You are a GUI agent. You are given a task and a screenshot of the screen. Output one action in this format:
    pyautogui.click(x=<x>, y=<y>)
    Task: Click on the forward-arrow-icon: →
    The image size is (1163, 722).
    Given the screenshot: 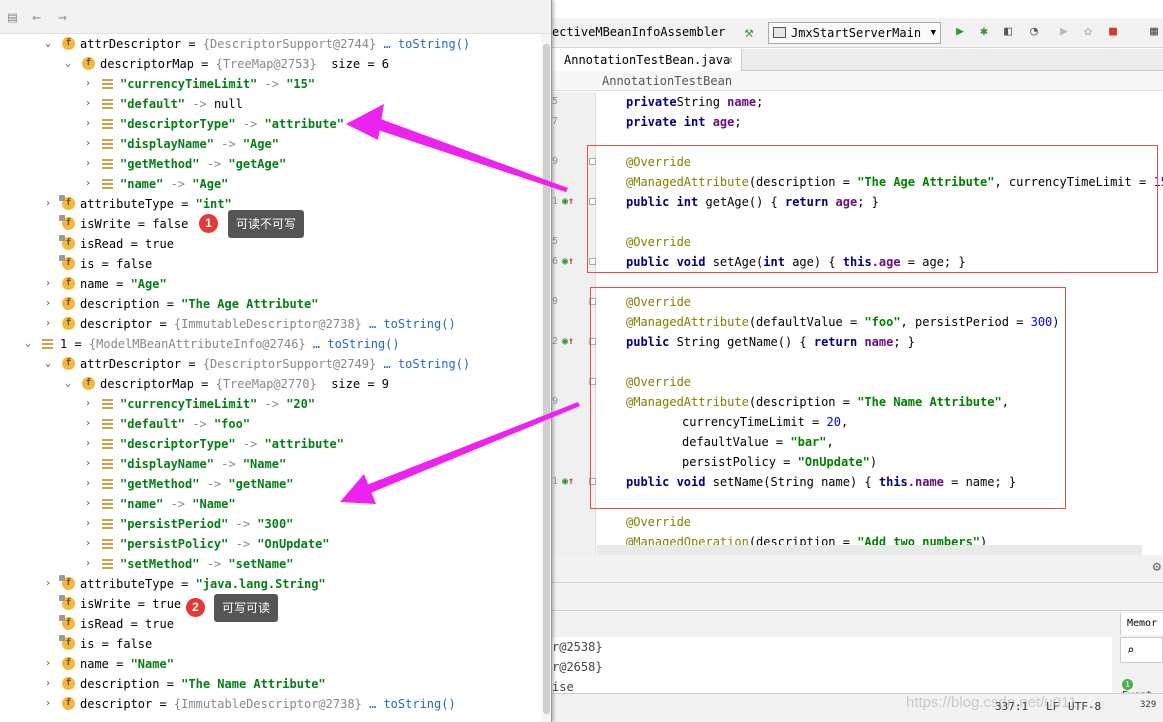 What is the action you would take?
    pyautogui.click(x=62, y=17)
    